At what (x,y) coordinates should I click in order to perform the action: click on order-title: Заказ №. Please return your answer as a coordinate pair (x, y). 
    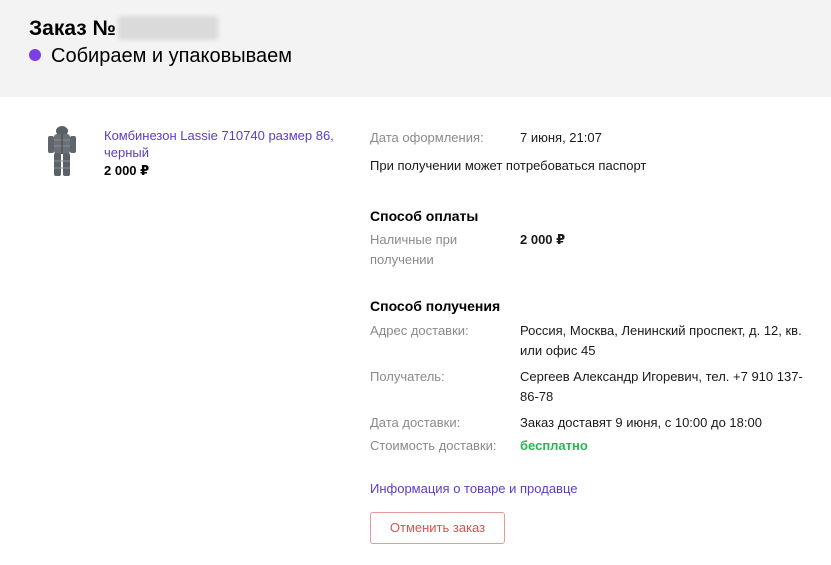
    Looking at the image, I should click on (123, 29).